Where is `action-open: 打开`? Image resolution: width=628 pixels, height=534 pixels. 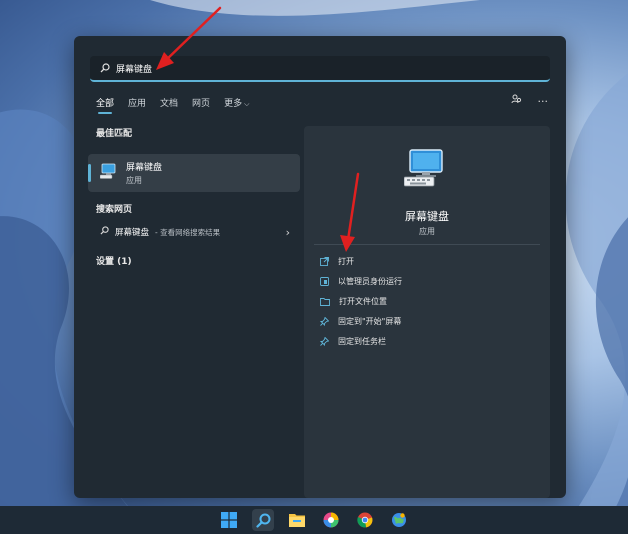 action-open: 打开 is located at coordinates (361, 261).